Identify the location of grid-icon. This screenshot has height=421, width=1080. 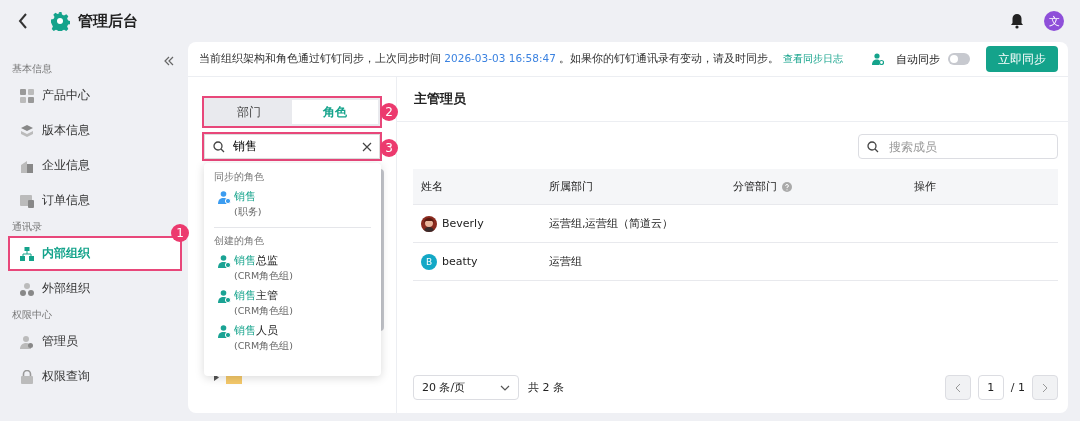
(27, 95).